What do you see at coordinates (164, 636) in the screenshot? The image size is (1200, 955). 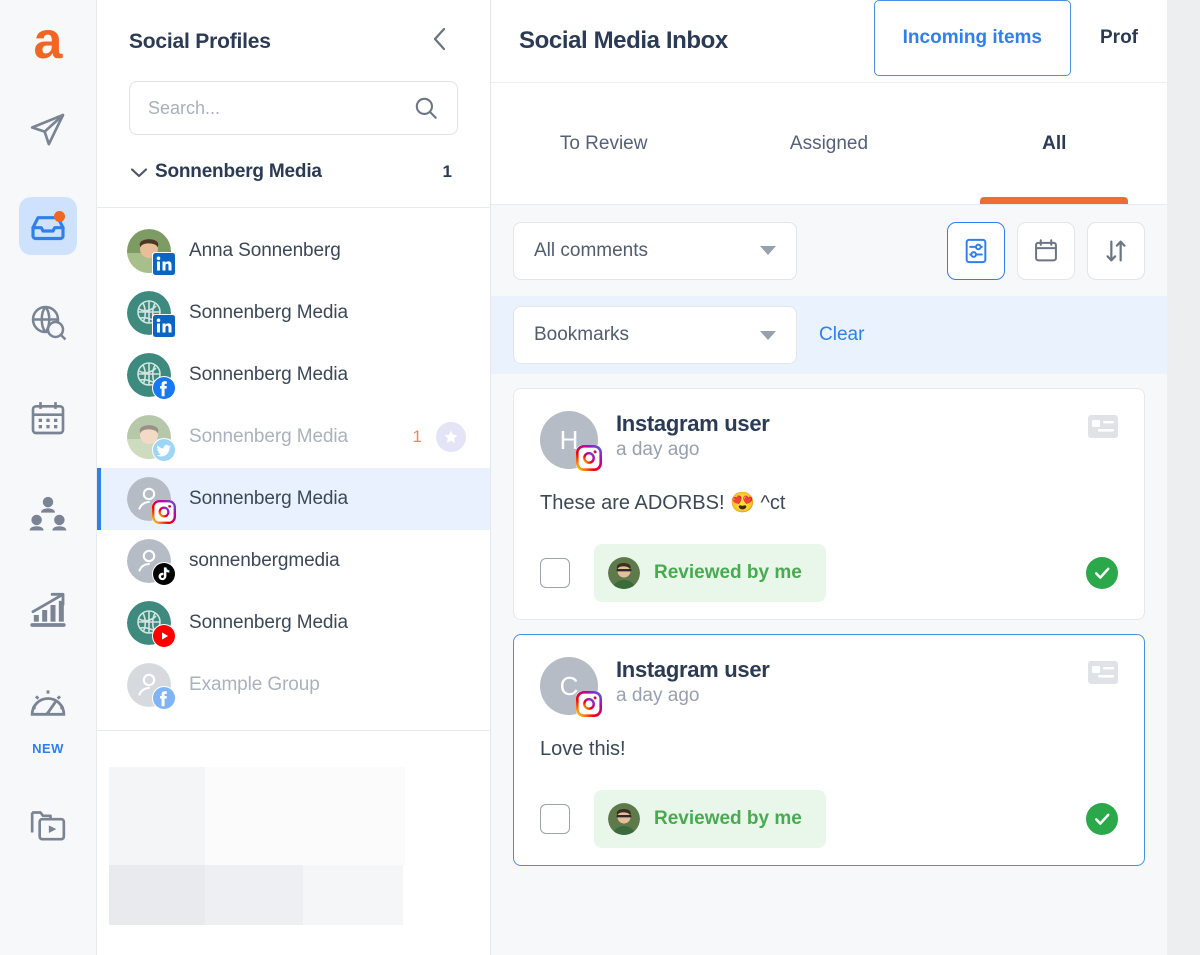 I see `platform-badge-youtube` at bounding box center [164, 636].